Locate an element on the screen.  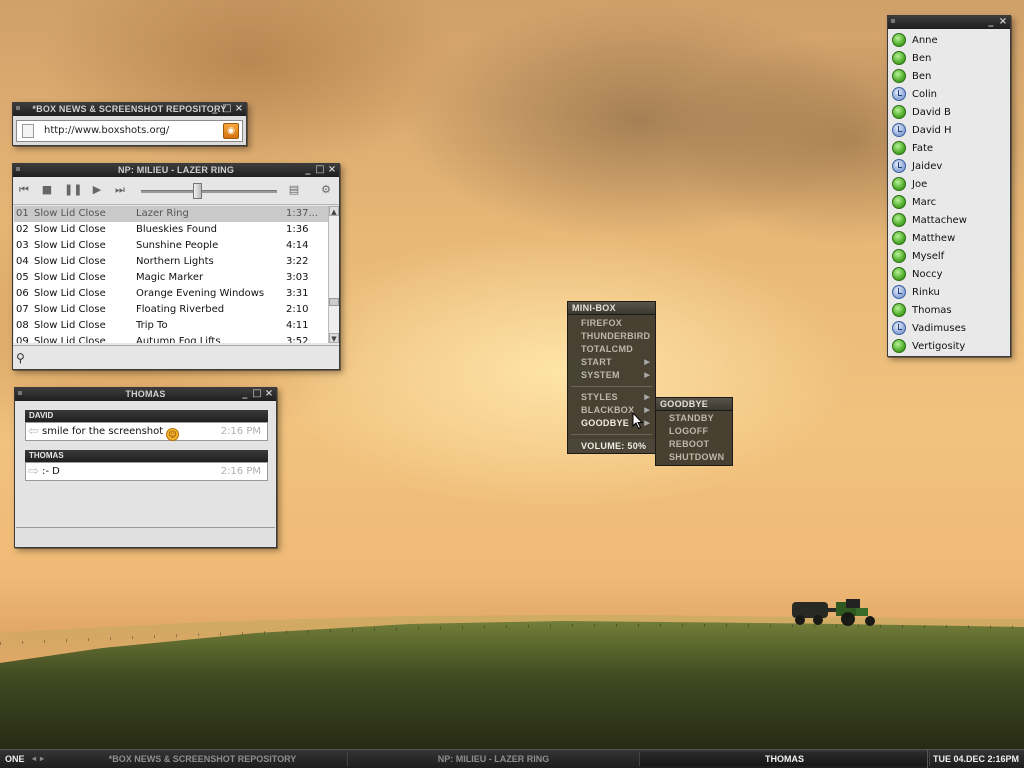
workspace-arrows-icon: ◂▸ is located at coordinates (40, 759).